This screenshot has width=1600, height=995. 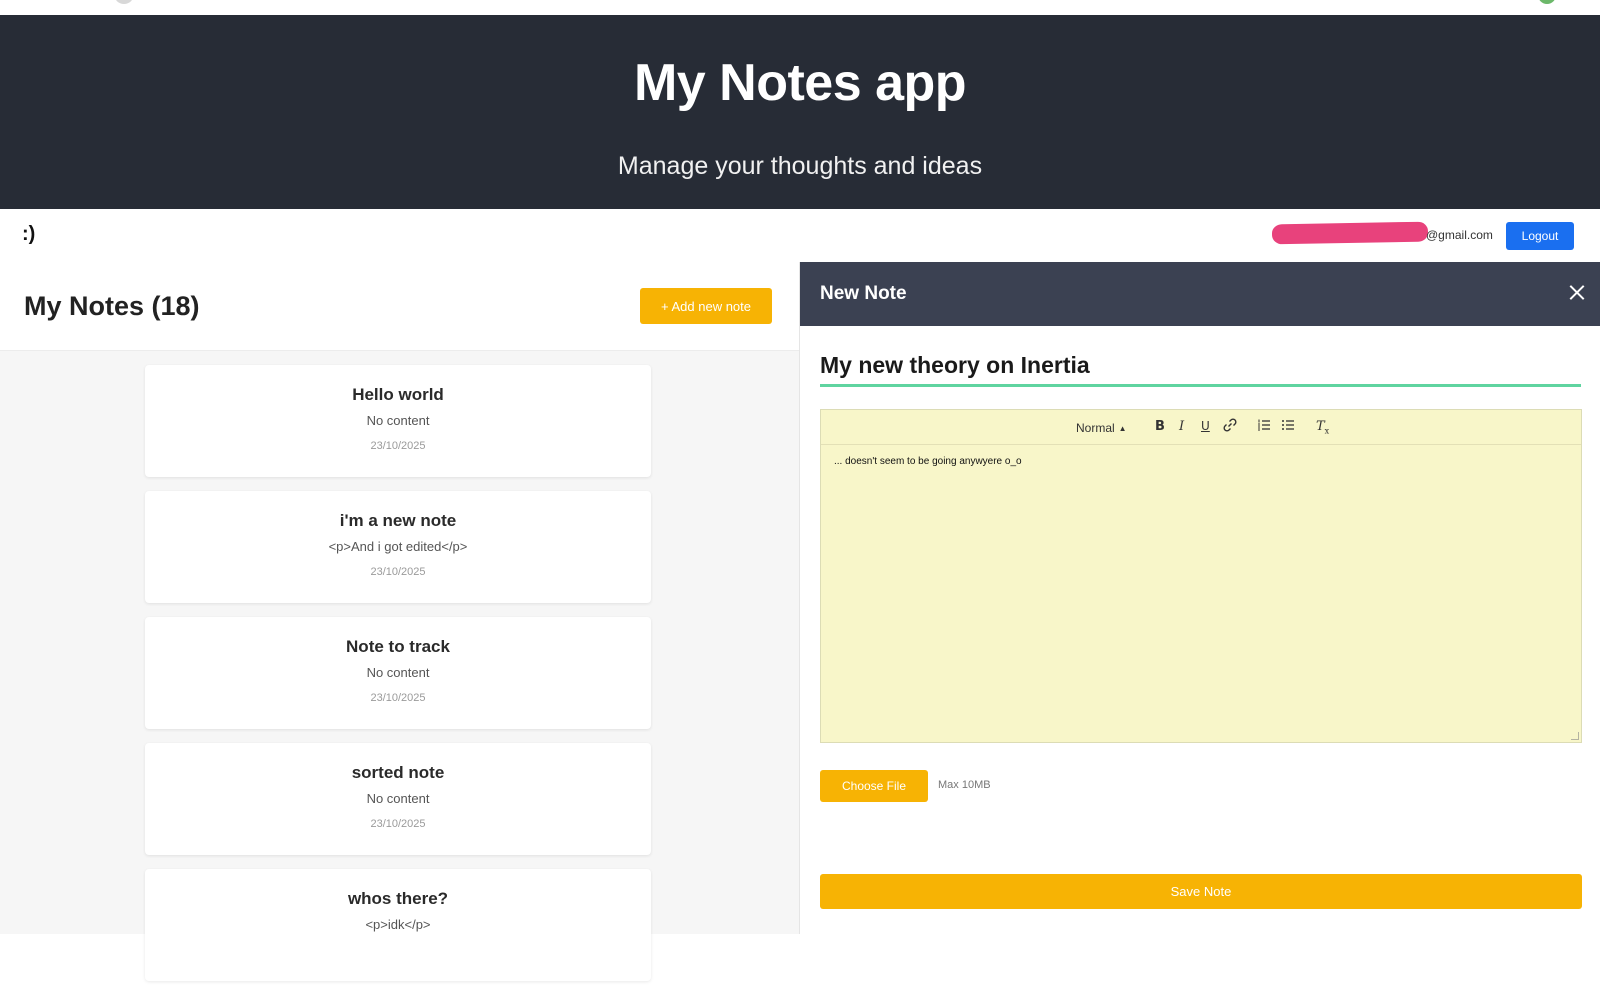 I want to click on app-subtitle: Manage your thoughts and ideas, so click(x=800, y=166).